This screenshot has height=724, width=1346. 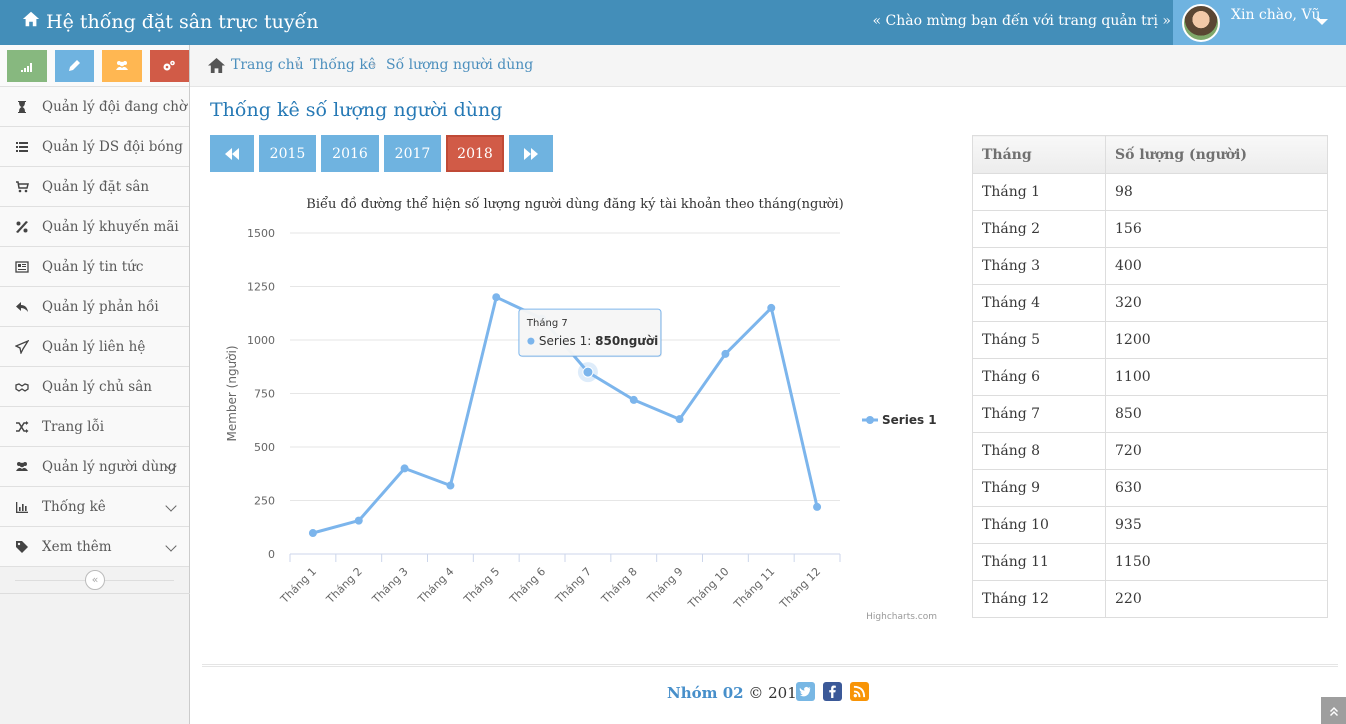 I want to click on scroll-to-top-button, so click(x=1333, y=710).